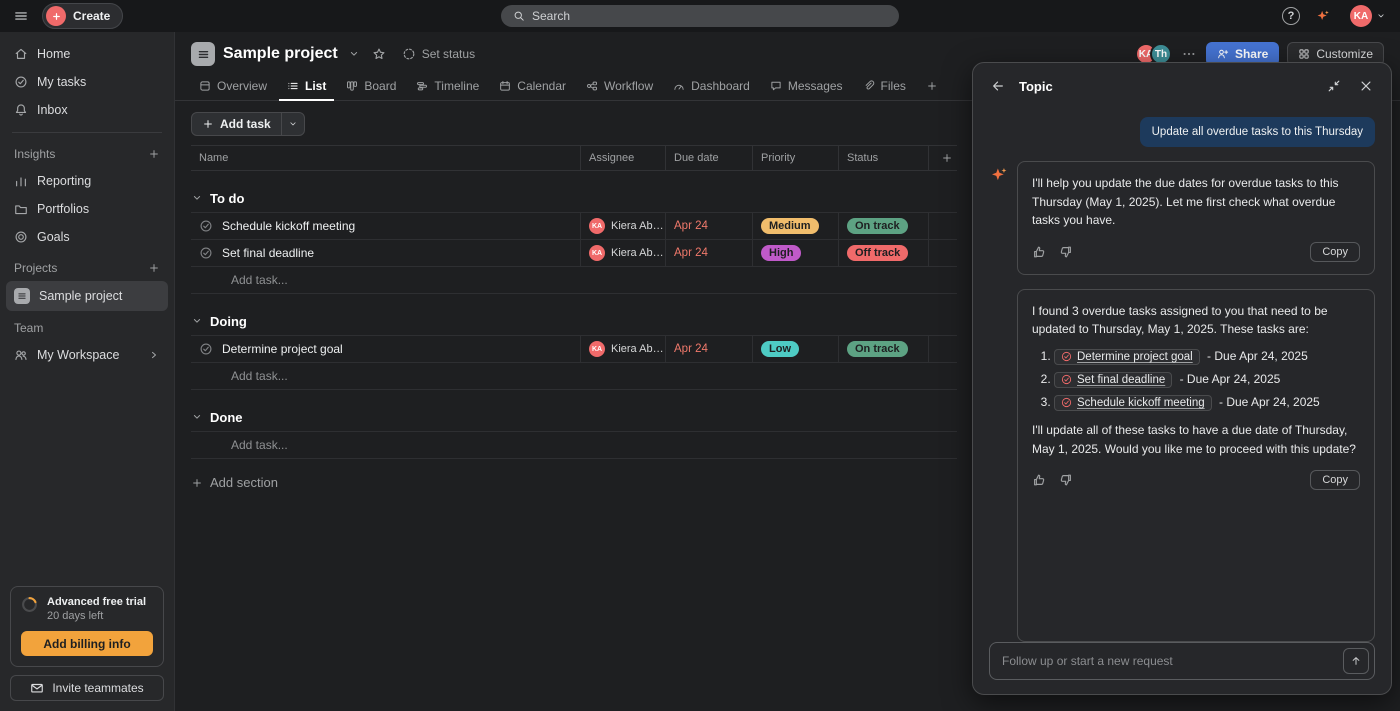 This screenshot has width=1400, height=711. What do you see at coordinates (29, 328) in the screenshot?
I see `section-header-label: Team` at bounding box center [29, 328].